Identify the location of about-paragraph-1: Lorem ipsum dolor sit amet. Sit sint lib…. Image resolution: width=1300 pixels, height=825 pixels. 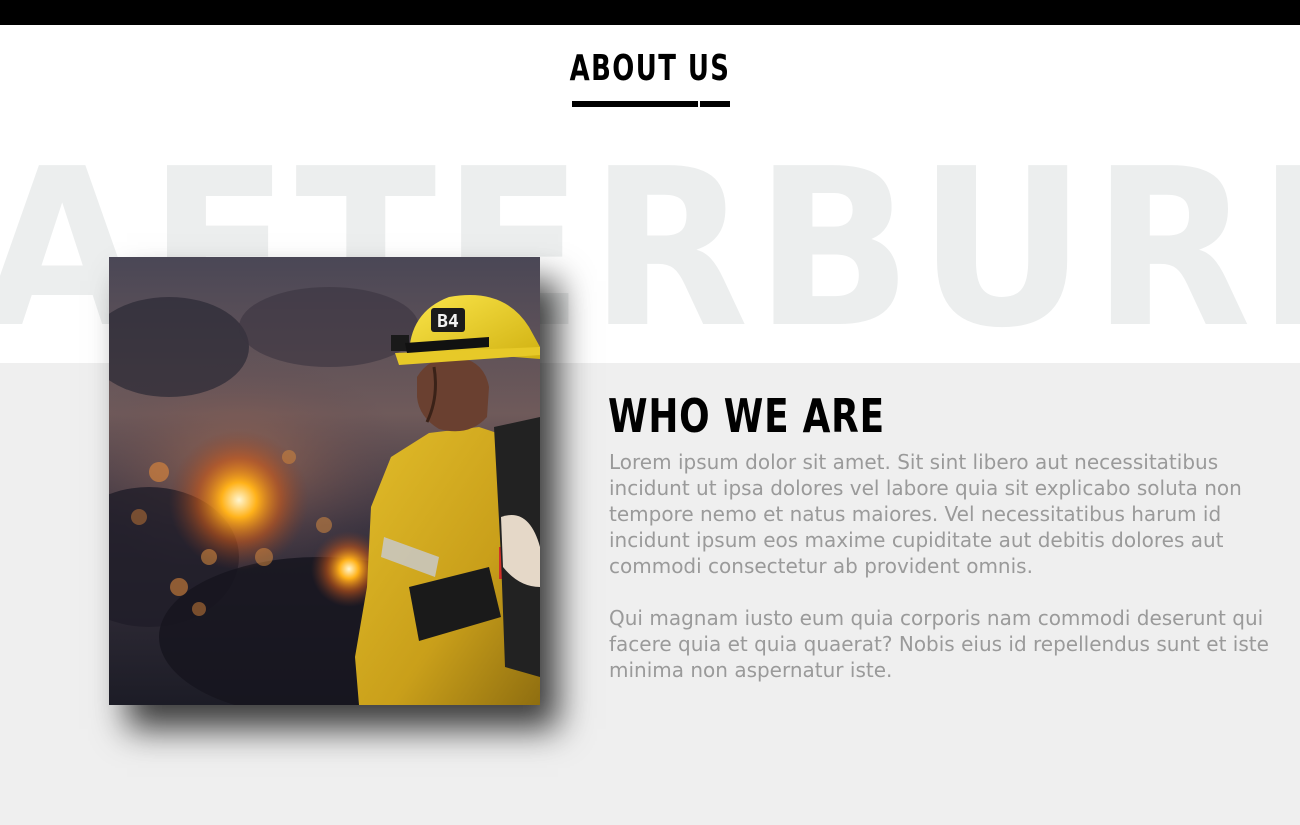
(925, 514).